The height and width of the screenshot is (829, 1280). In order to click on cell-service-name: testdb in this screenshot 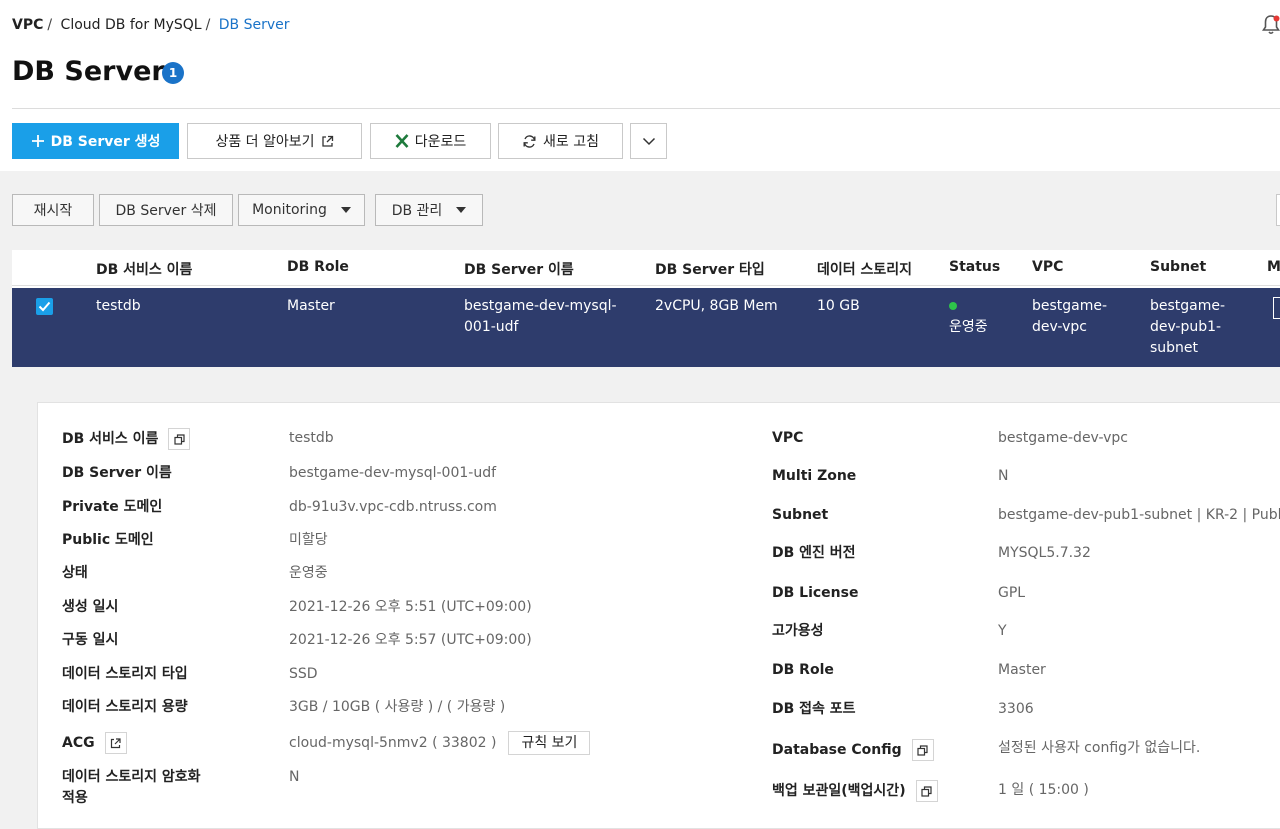, I will do `click(118, 306)`.